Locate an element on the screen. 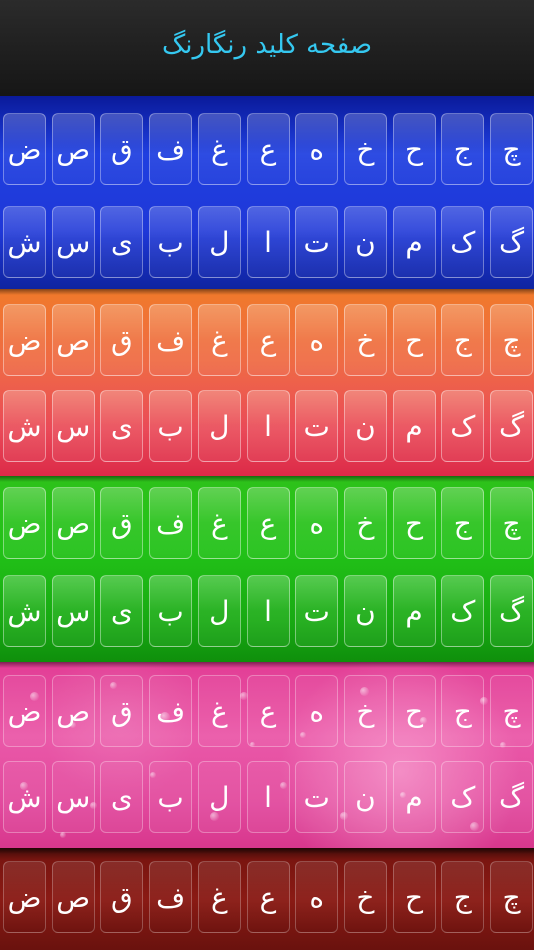  theme-preview-dark-red: چجحخهعغفقصض is located at coordinates (267, 899).